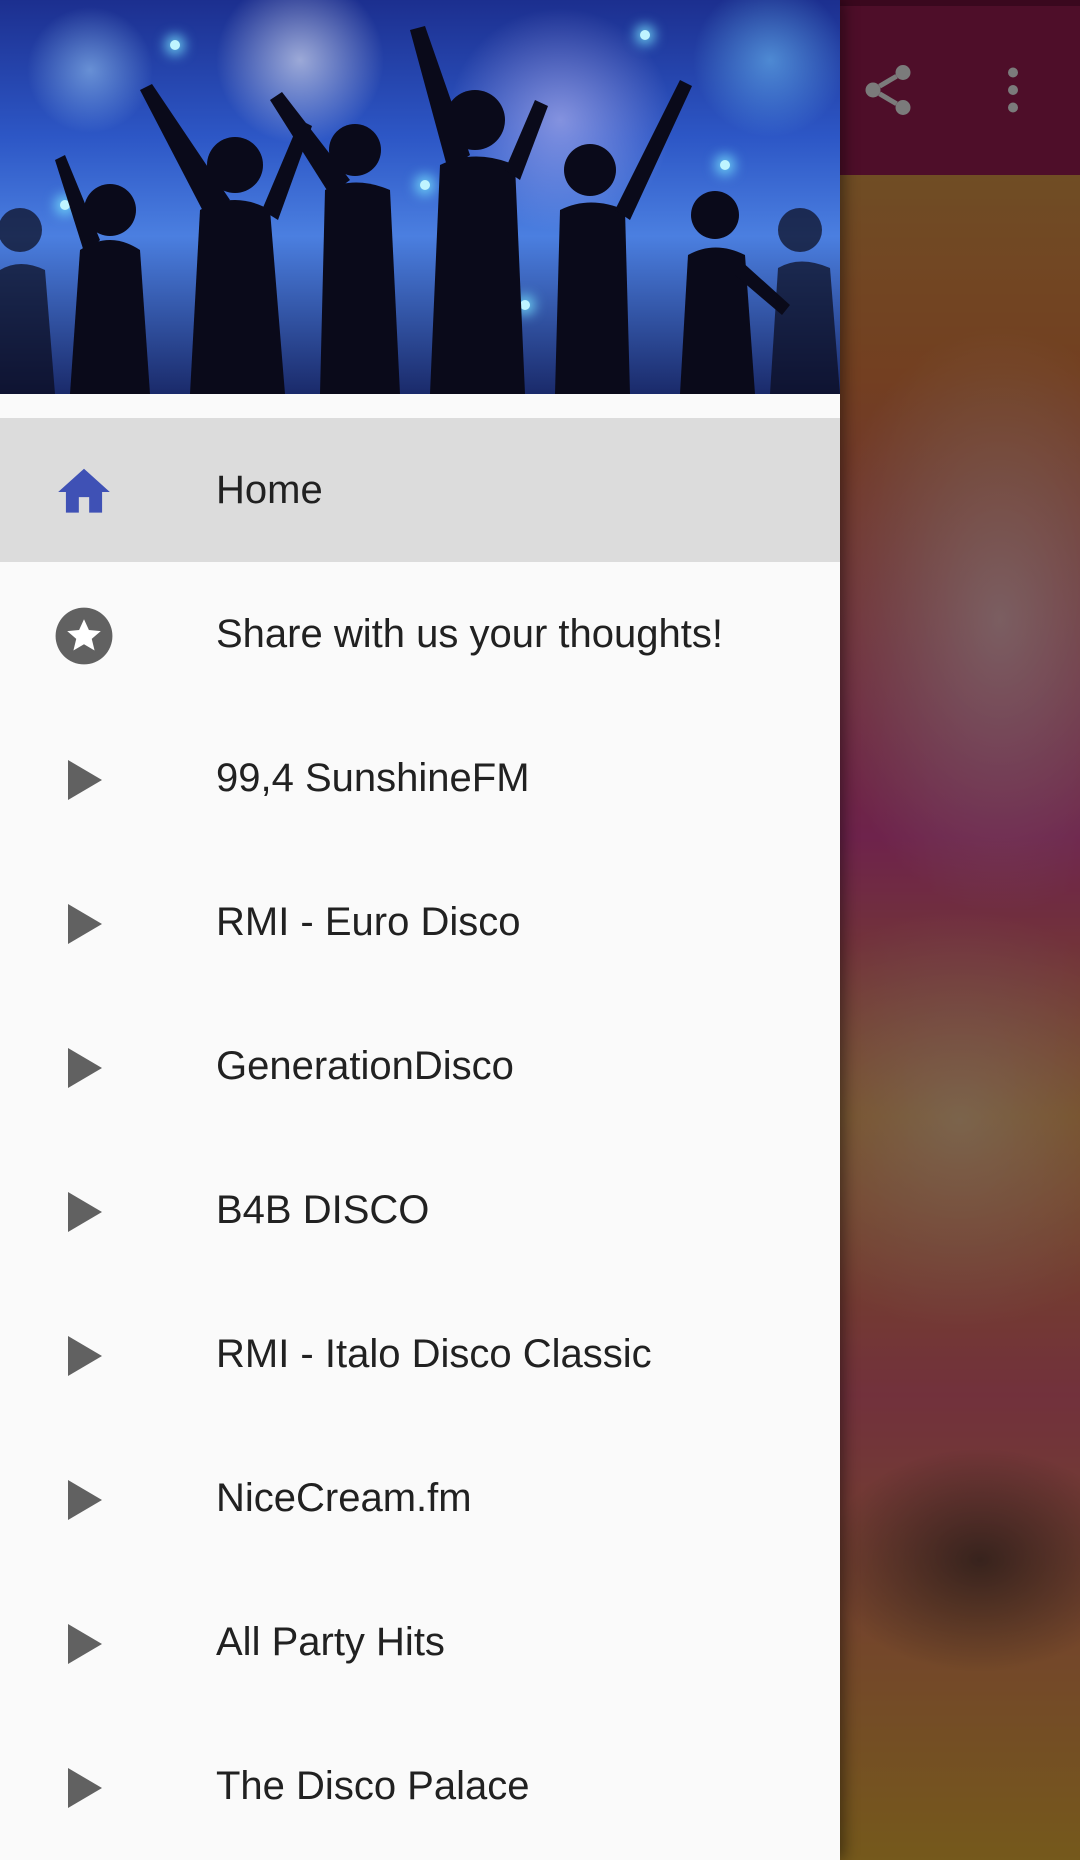 The height and width of the screenshot is (1860, 1080). I want to click on menu-item-station: GenerationDisco, so click(420, 1066).